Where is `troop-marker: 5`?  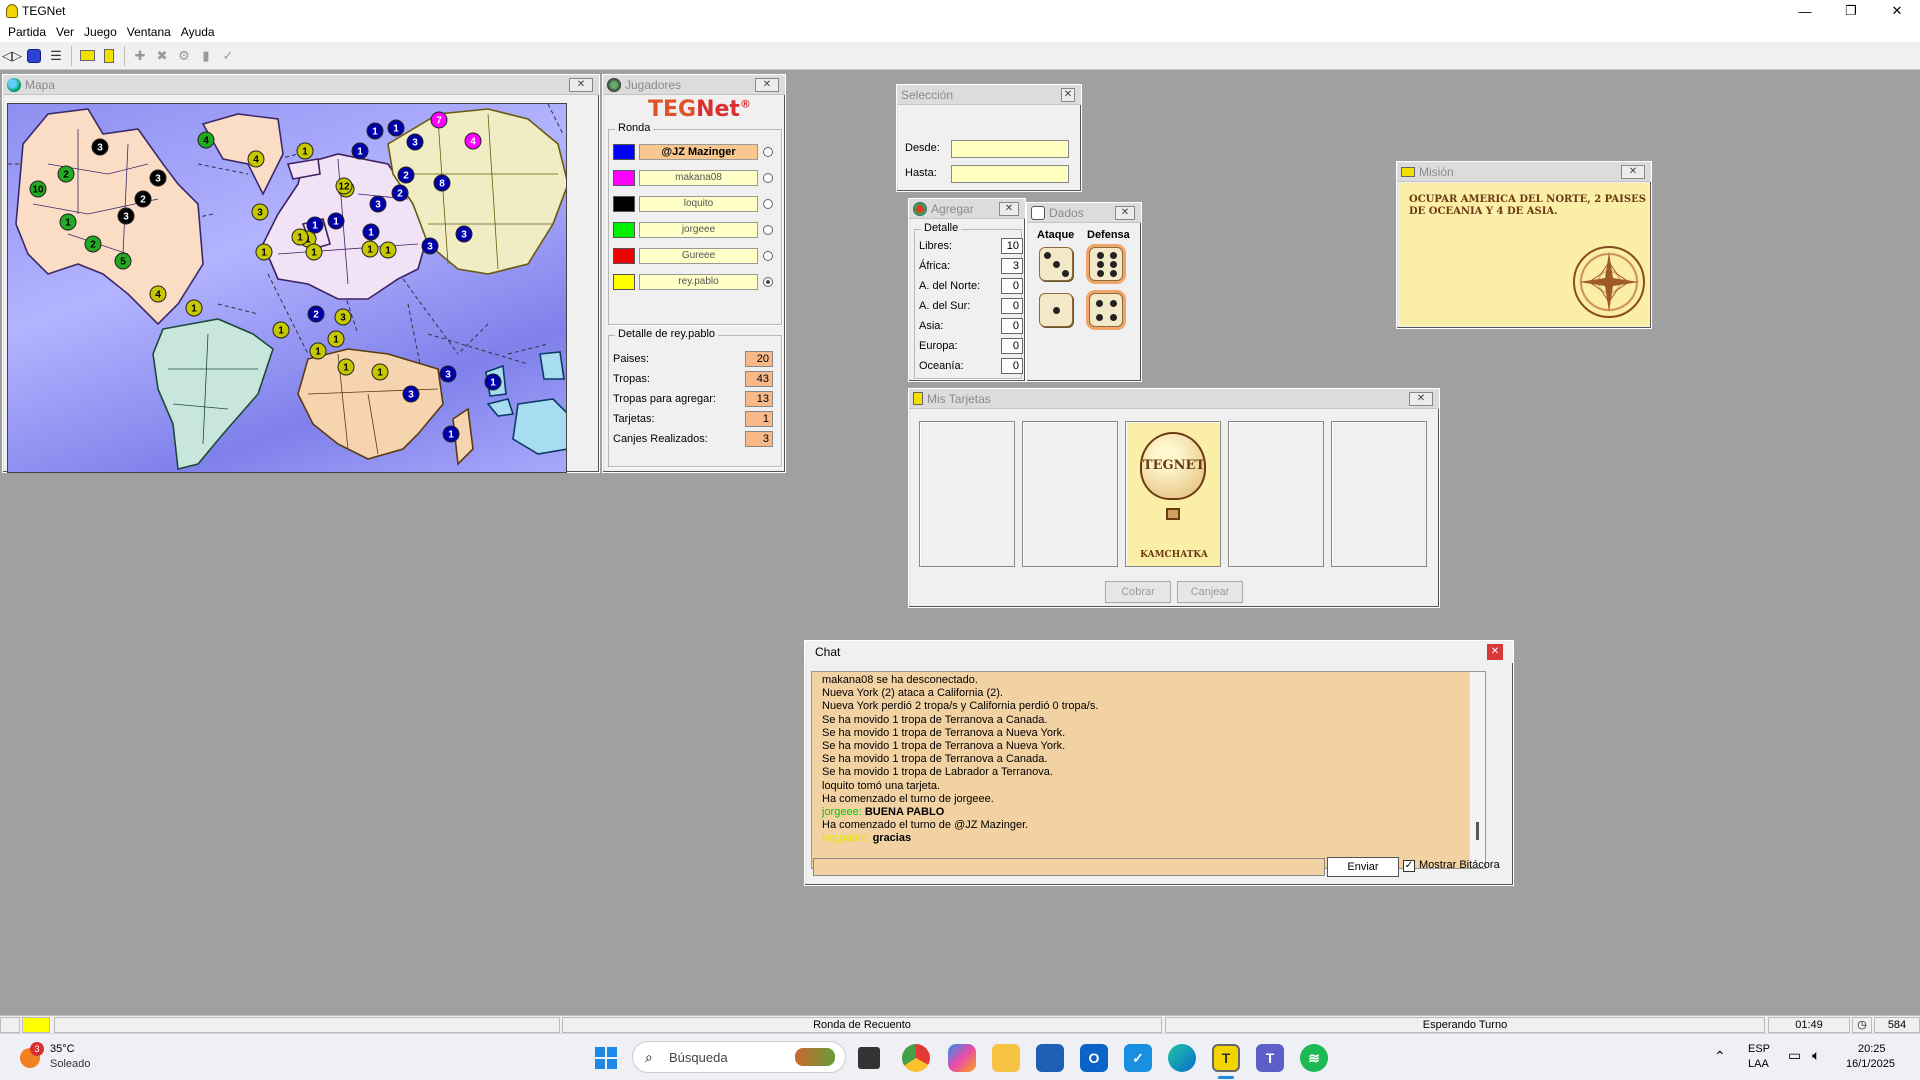
troop-marker: 5 is located at coordinates (123, 261).